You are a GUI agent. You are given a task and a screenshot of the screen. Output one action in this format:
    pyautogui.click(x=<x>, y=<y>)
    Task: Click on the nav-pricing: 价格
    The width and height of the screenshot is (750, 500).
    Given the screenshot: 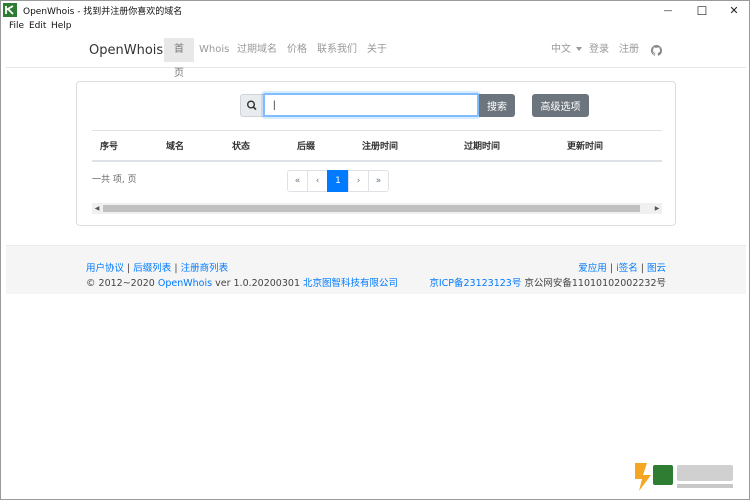 What is the action you would take?
    pyautogui.click(x=297, y=50)
    